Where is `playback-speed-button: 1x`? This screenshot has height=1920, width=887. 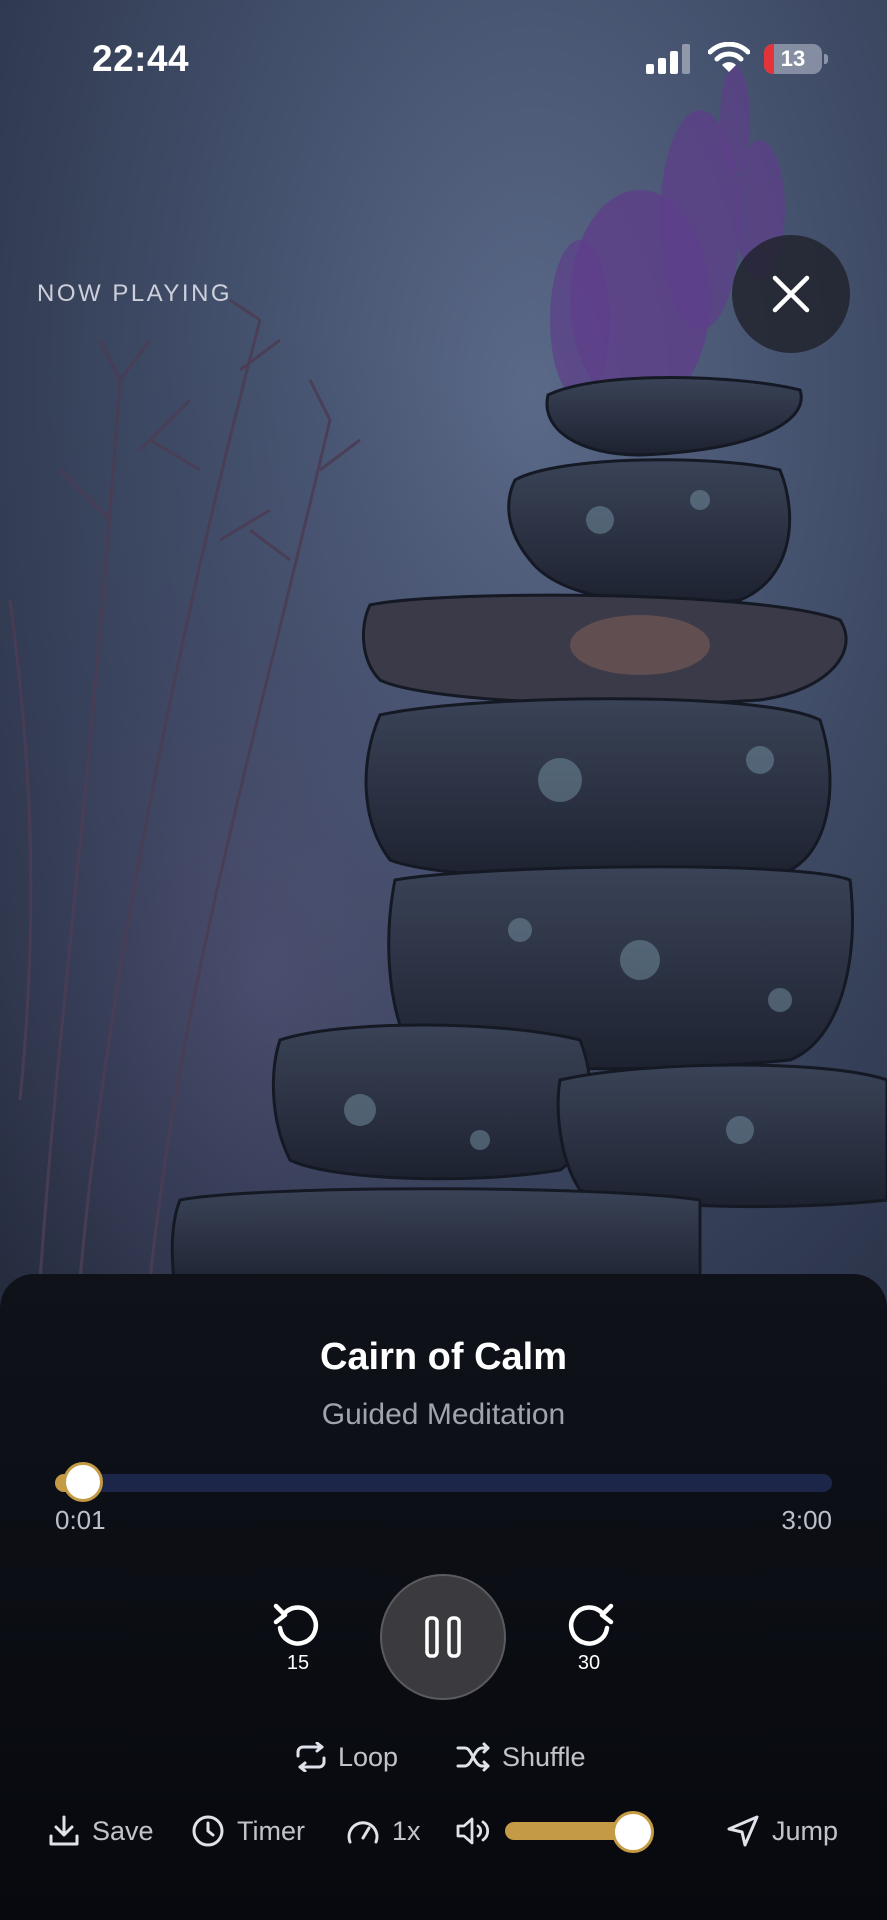 playback-speed-button: 1x is located at coordinates (383, 1831).